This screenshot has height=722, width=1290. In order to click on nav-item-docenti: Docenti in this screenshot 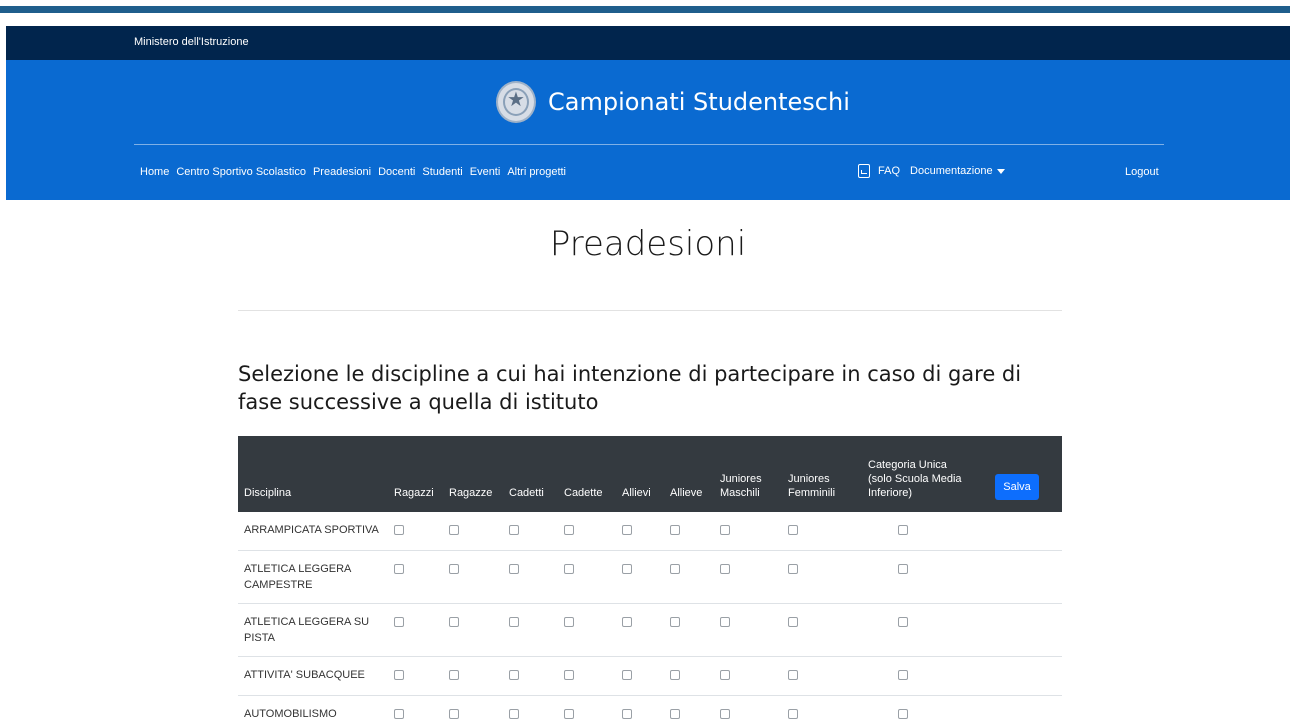, I will do `click(396, 174)`.